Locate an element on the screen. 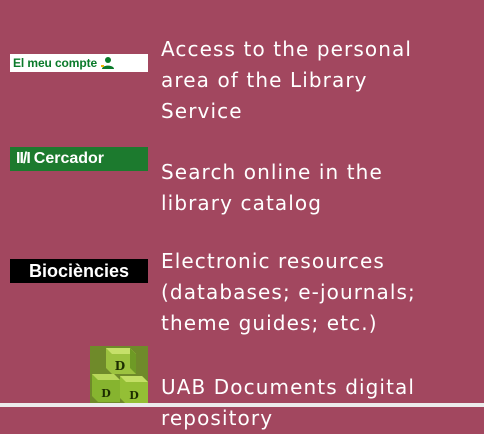 The height and width of the screenshot is (434, 484). cercador-mark: II/I is located at coordinates (23, 158).